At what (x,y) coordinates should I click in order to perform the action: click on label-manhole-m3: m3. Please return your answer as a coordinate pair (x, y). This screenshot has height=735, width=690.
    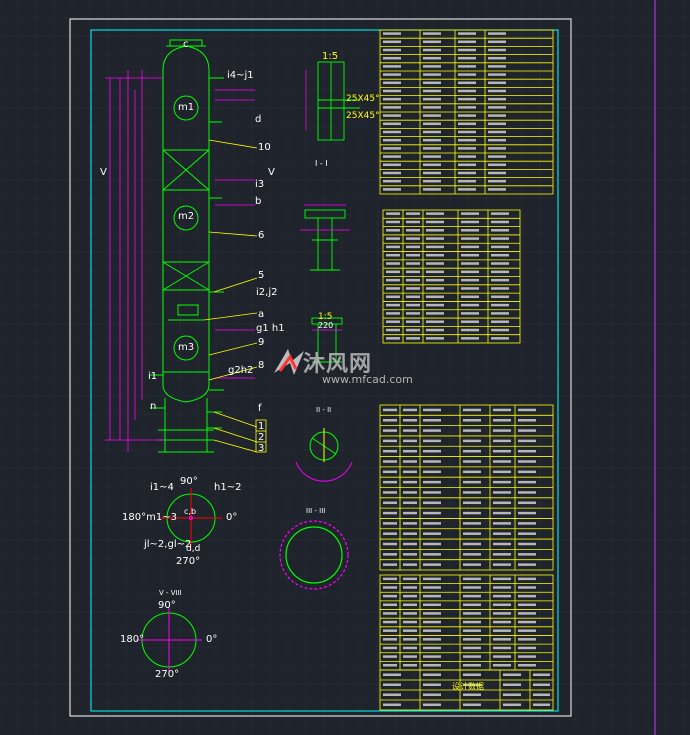
    Looking at the image, I should click on (186, 347).